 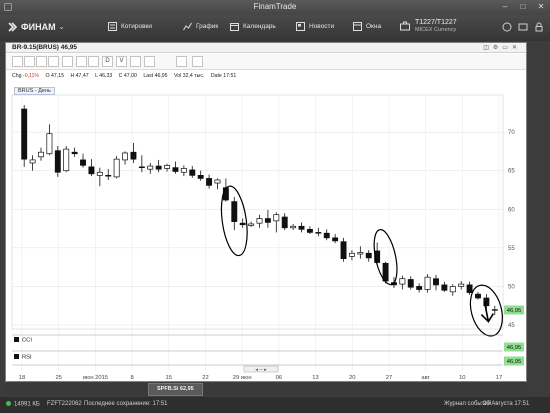 What do you see at coordinates (497, 48) in the screenshot?
I see `settings-icon: ⚙` at bounding box center [497, 48].